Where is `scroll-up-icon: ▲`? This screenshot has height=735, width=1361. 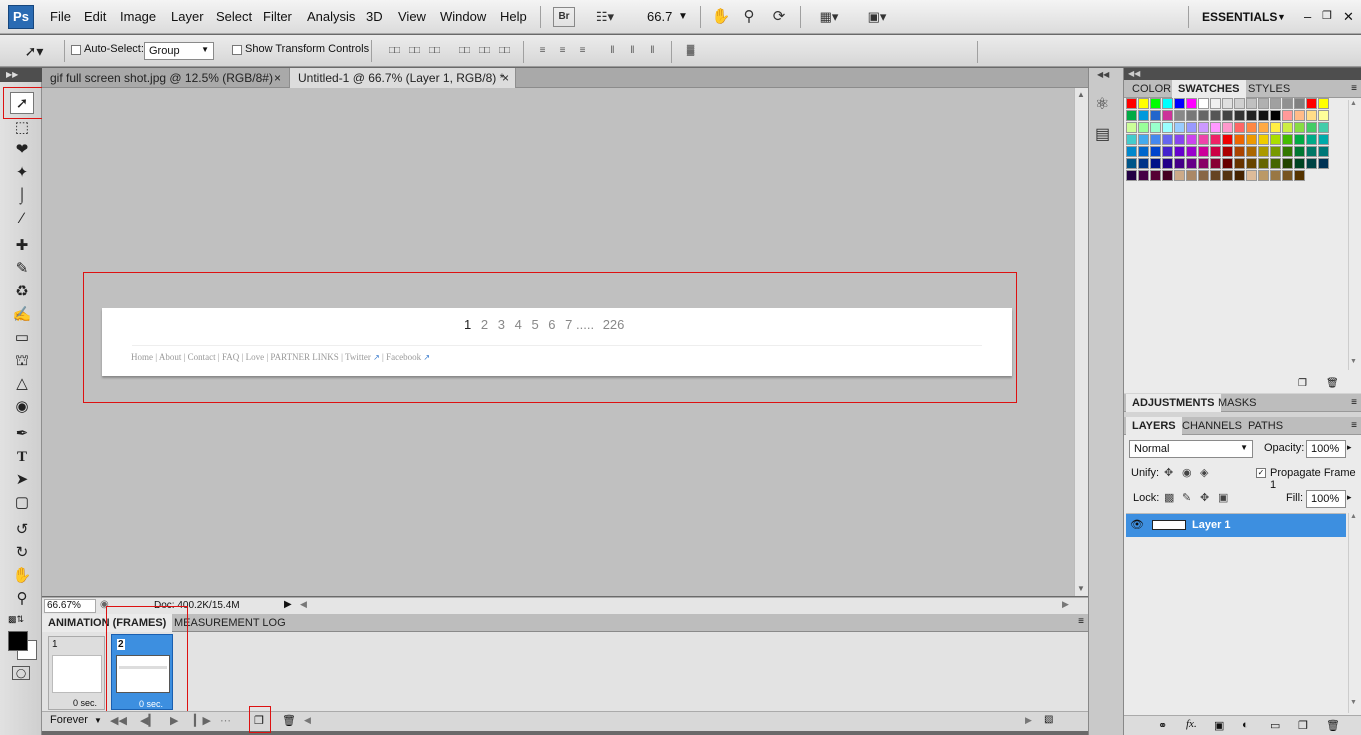 scroll-up-icon: ▲ is located at coordinates (1353, 103).